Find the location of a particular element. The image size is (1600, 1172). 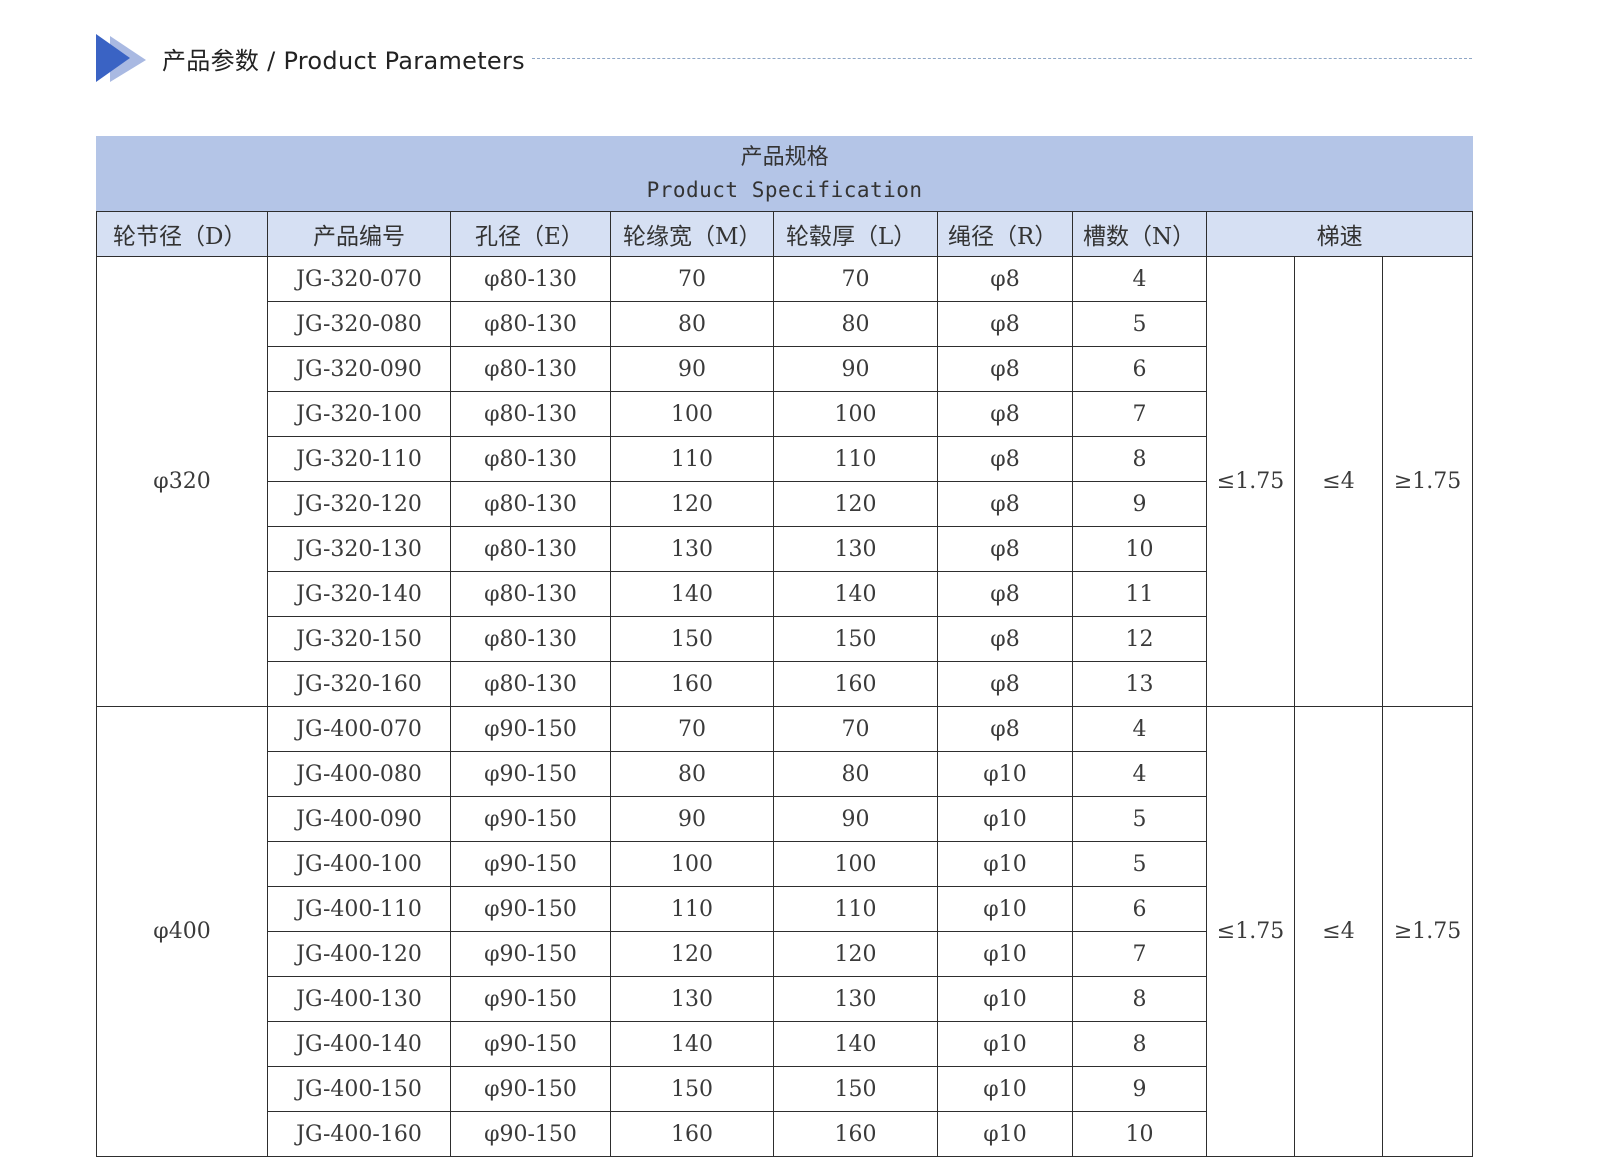

header-rope-diameter: 绳径（R） is located at coordinates (1005, 234).